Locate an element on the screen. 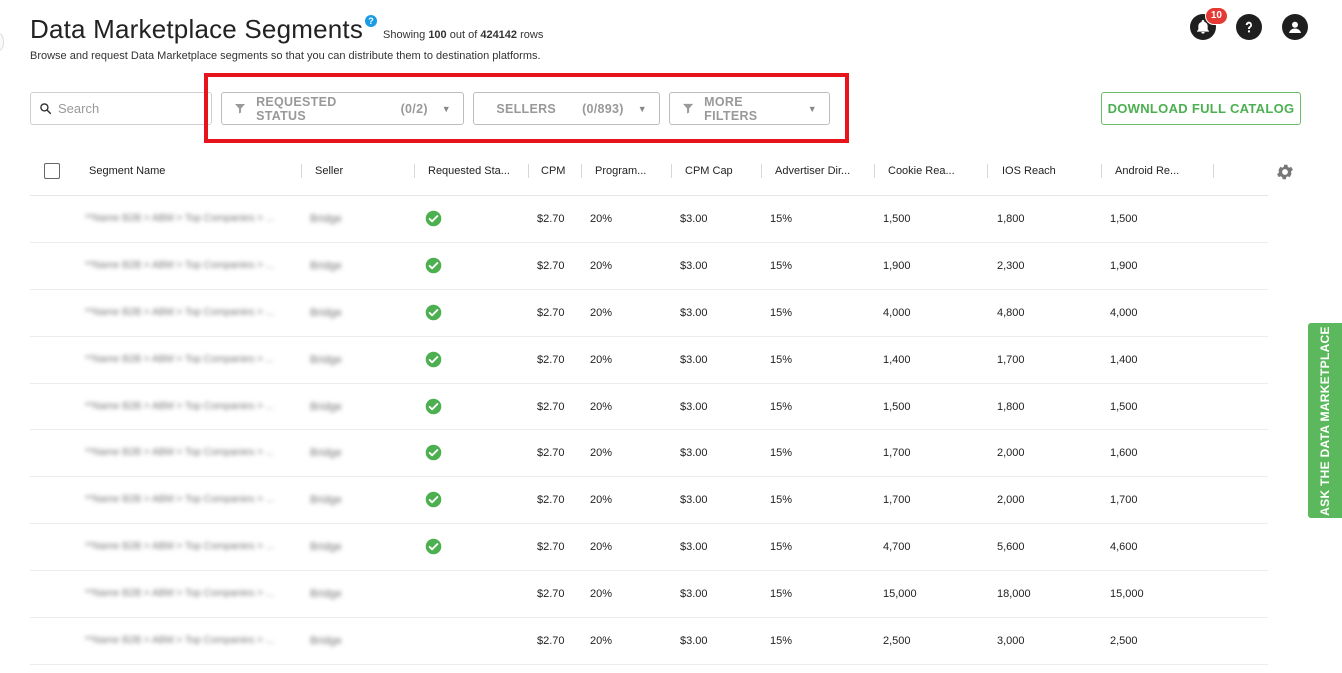 The height and width of the screenshot is (673, 1342). cell-cookie-reach: 4,700 is located at coordinates (897, 547).